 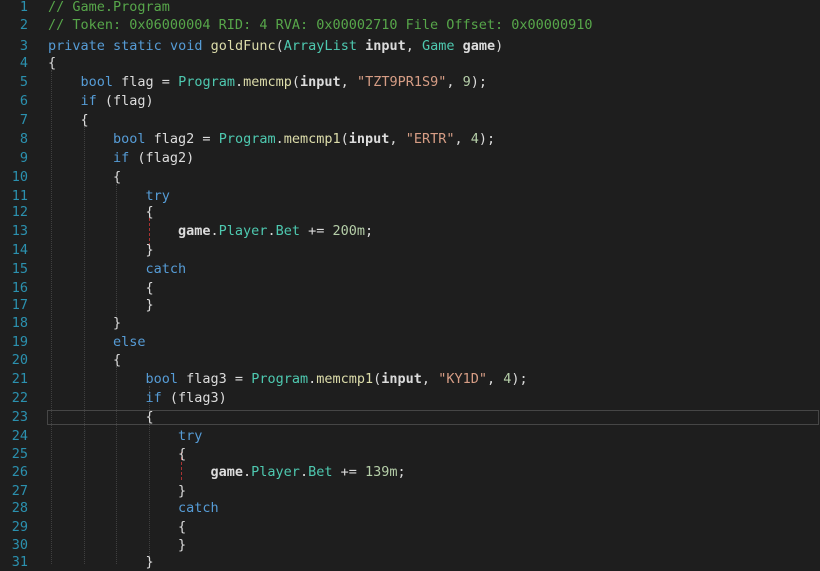 I want to click on code-line: 14}, so click(x=410, y=250).